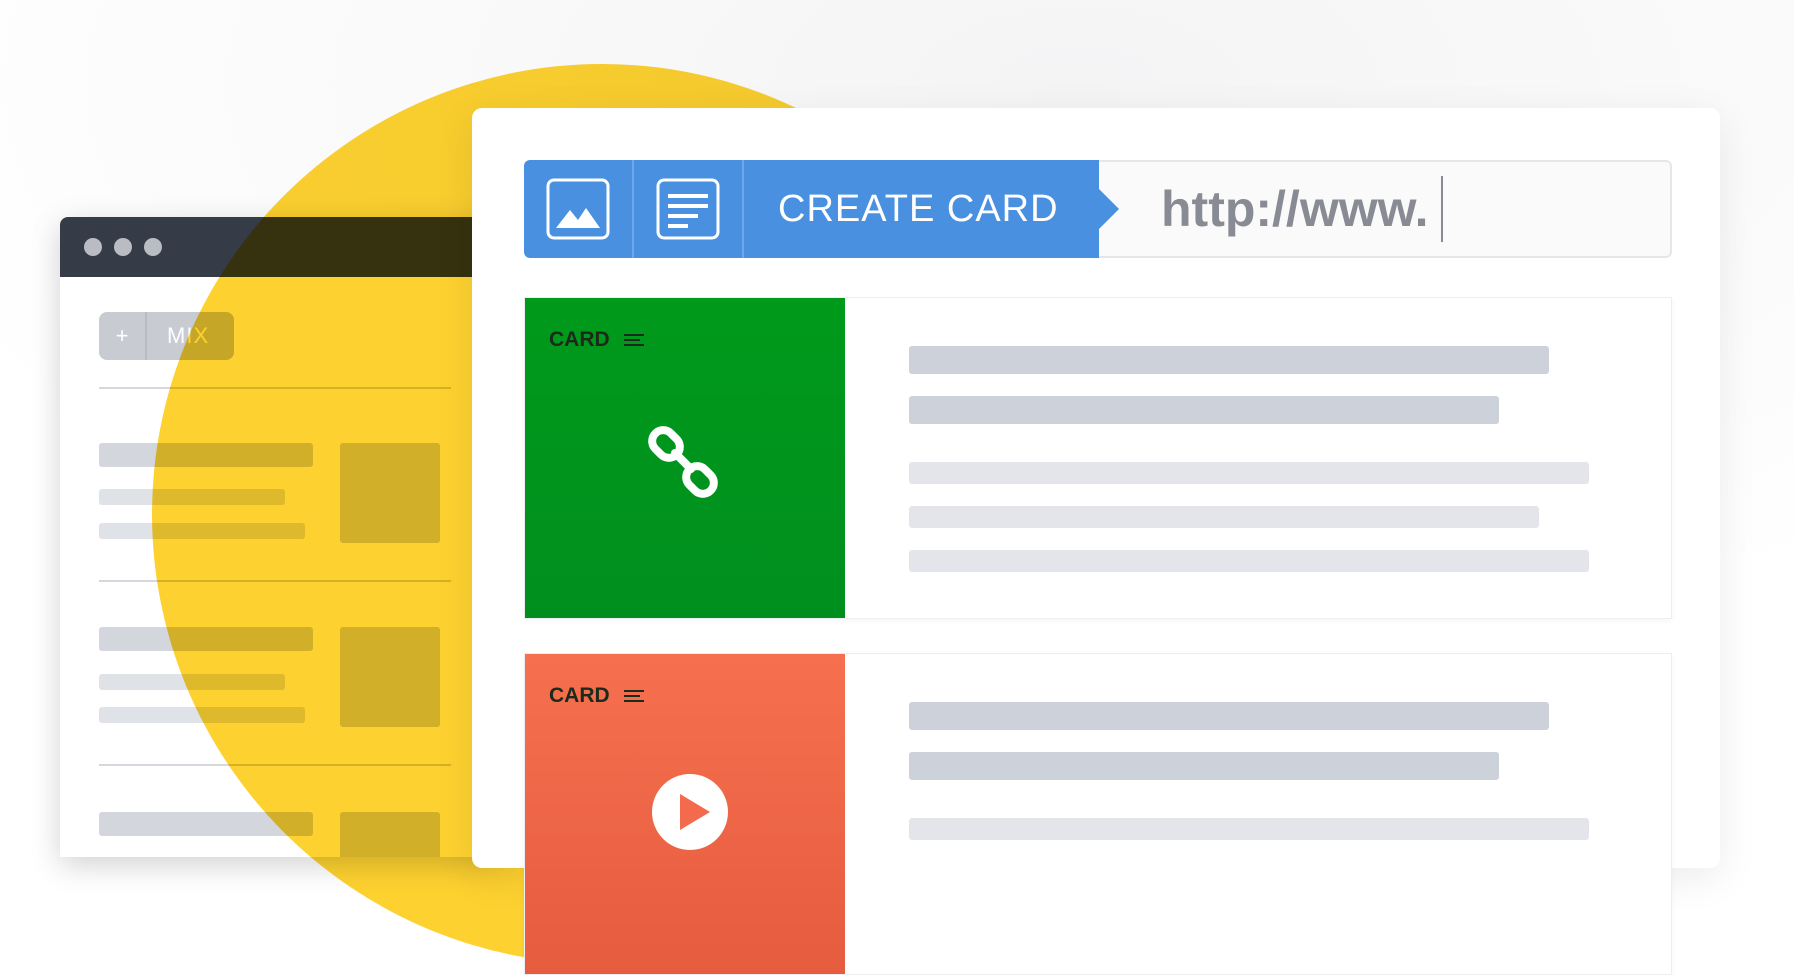  I want to click on image-icon, so click(578, 209).